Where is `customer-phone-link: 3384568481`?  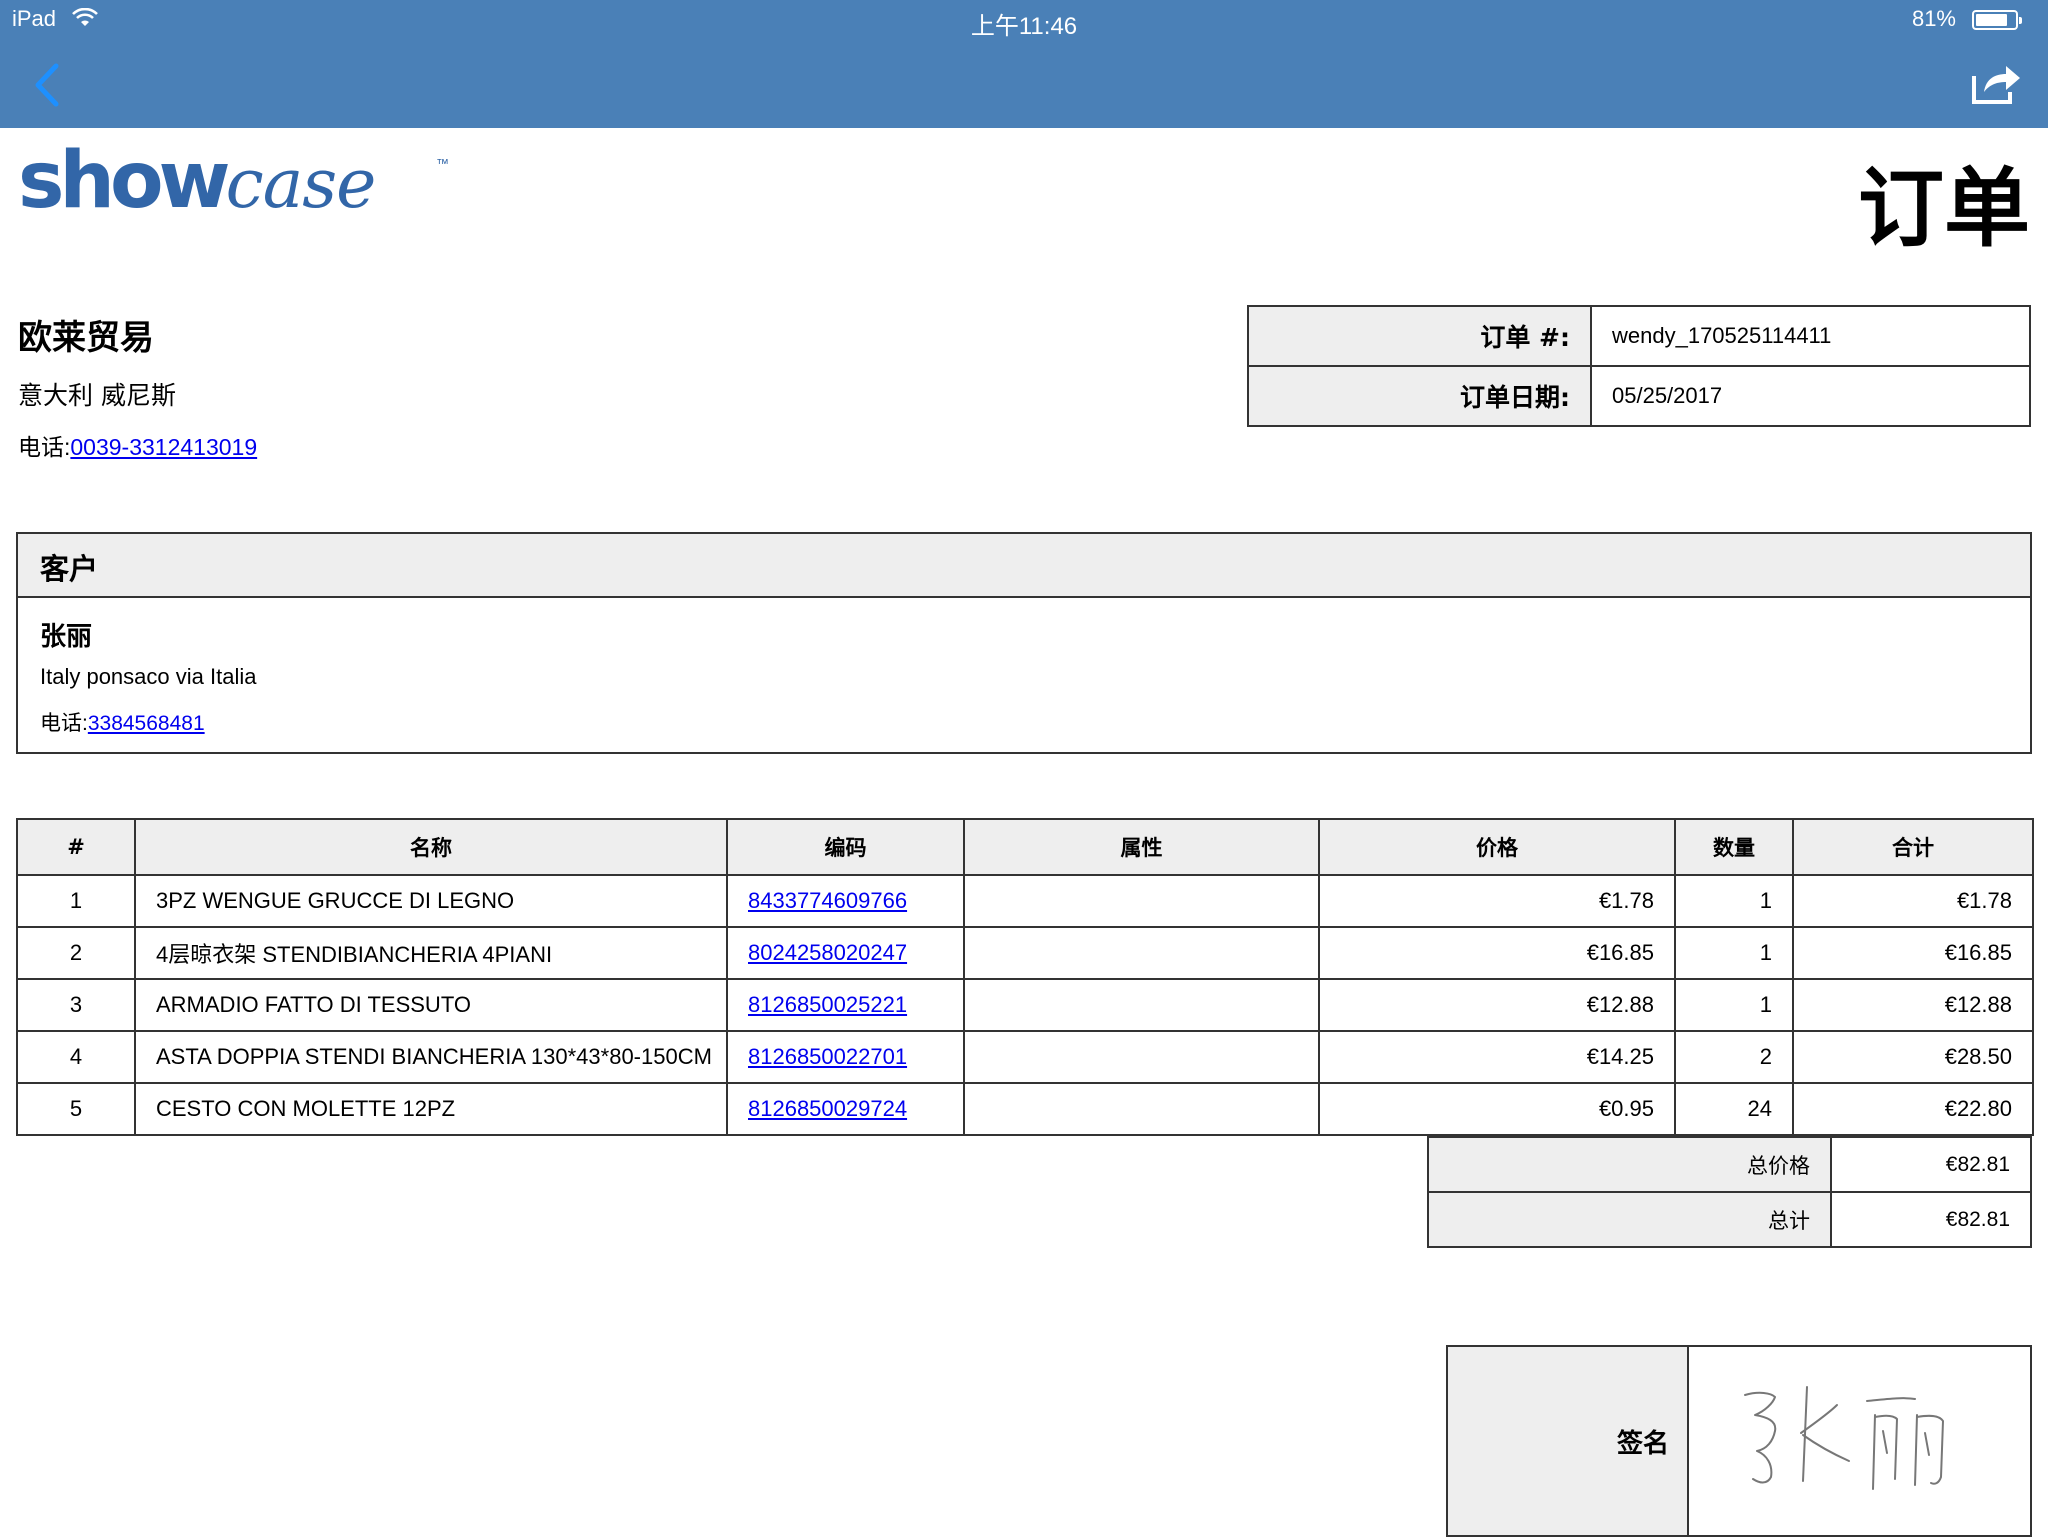
customer-phone-link: 3384568481 is located at coordinates (146, 723).